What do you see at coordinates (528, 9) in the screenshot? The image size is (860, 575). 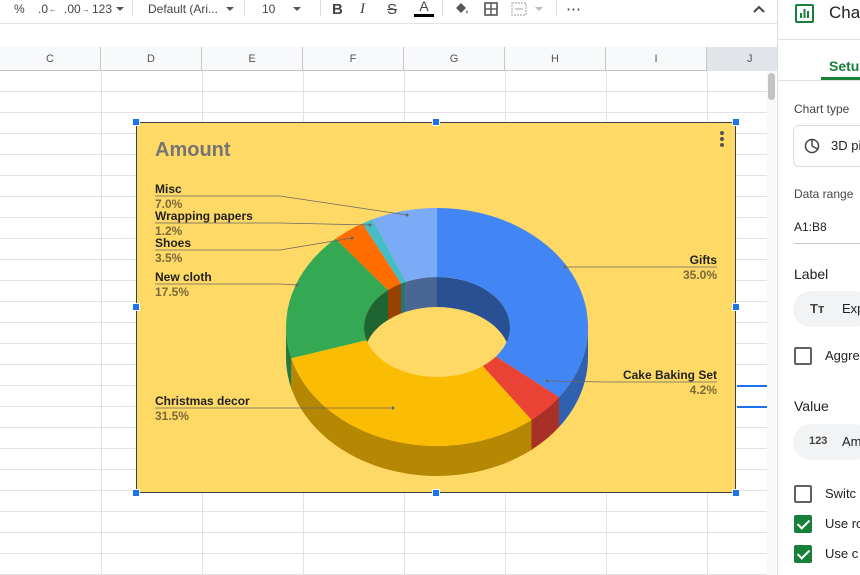 I see `merge-cells-icon` at bounding box center [528, 9].